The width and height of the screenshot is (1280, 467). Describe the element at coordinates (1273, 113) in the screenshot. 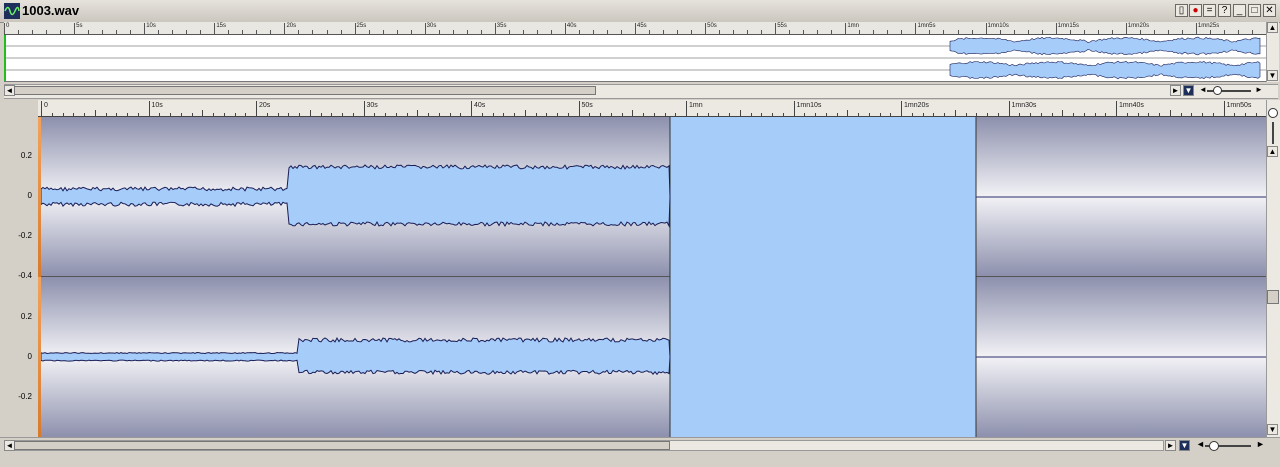

I see `vertical-zoom-knob` at that location.